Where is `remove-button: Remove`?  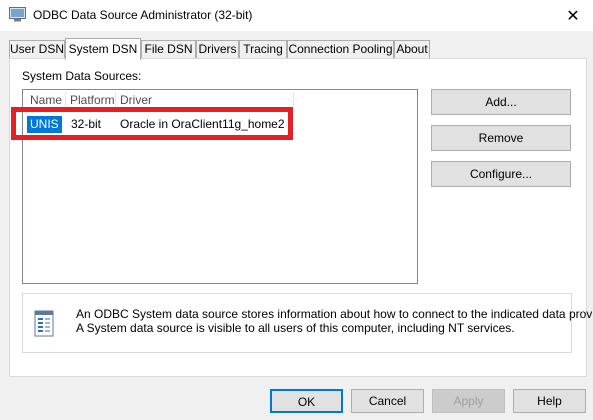 remove-button: Remove is located at coordinates (501, 138).